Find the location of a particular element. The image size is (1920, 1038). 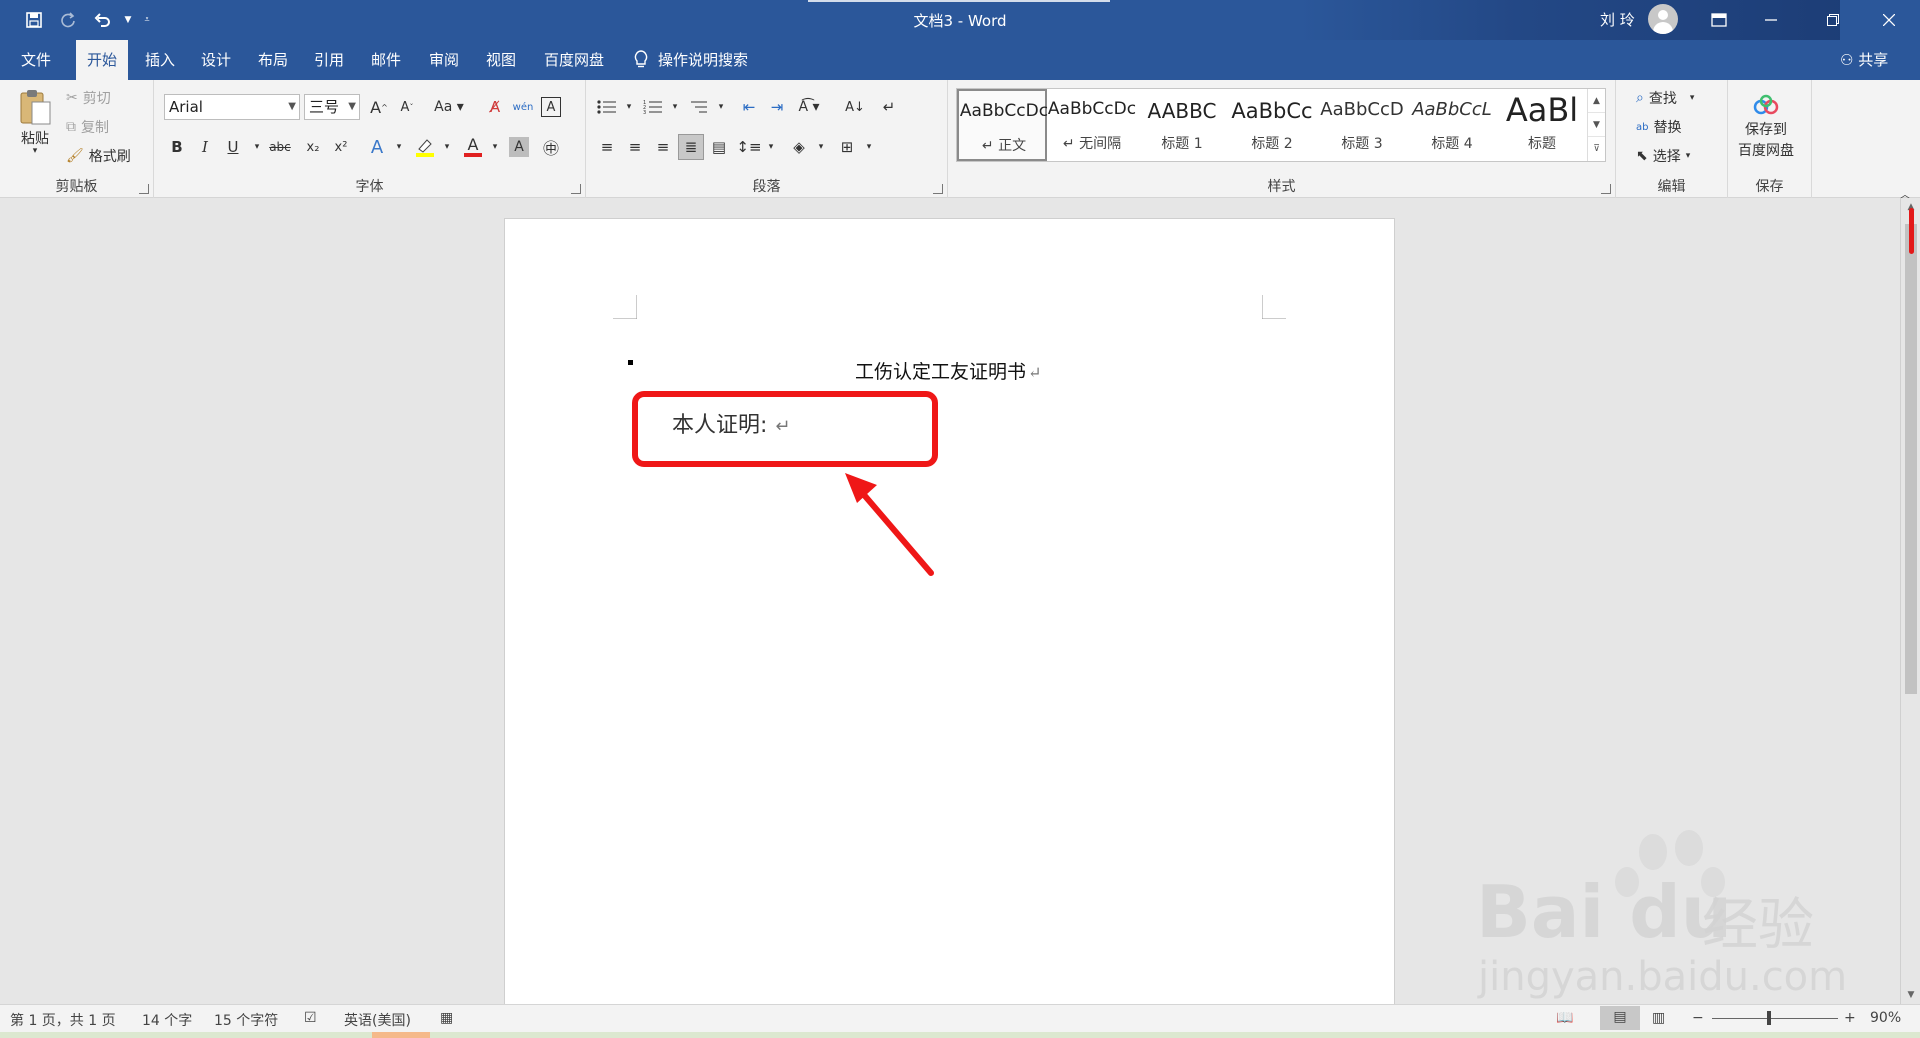

phonetic-guide-icon: wén is located at coordinates (523, 107).